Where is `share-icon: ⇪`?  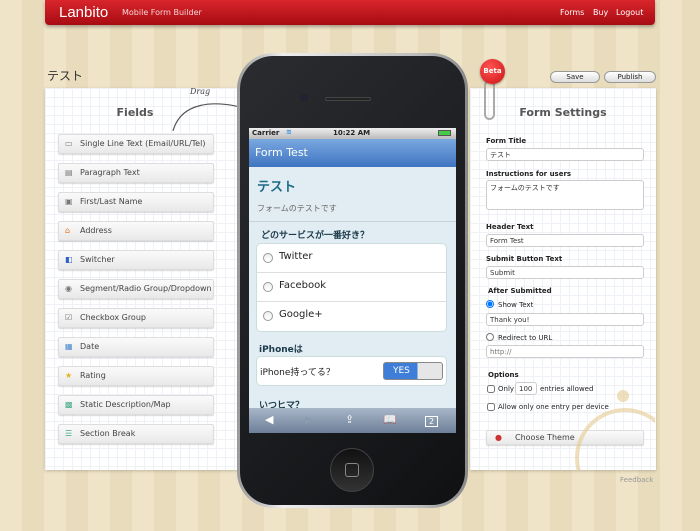
share-icon: ⇪ is located at coordinates (349, 419).